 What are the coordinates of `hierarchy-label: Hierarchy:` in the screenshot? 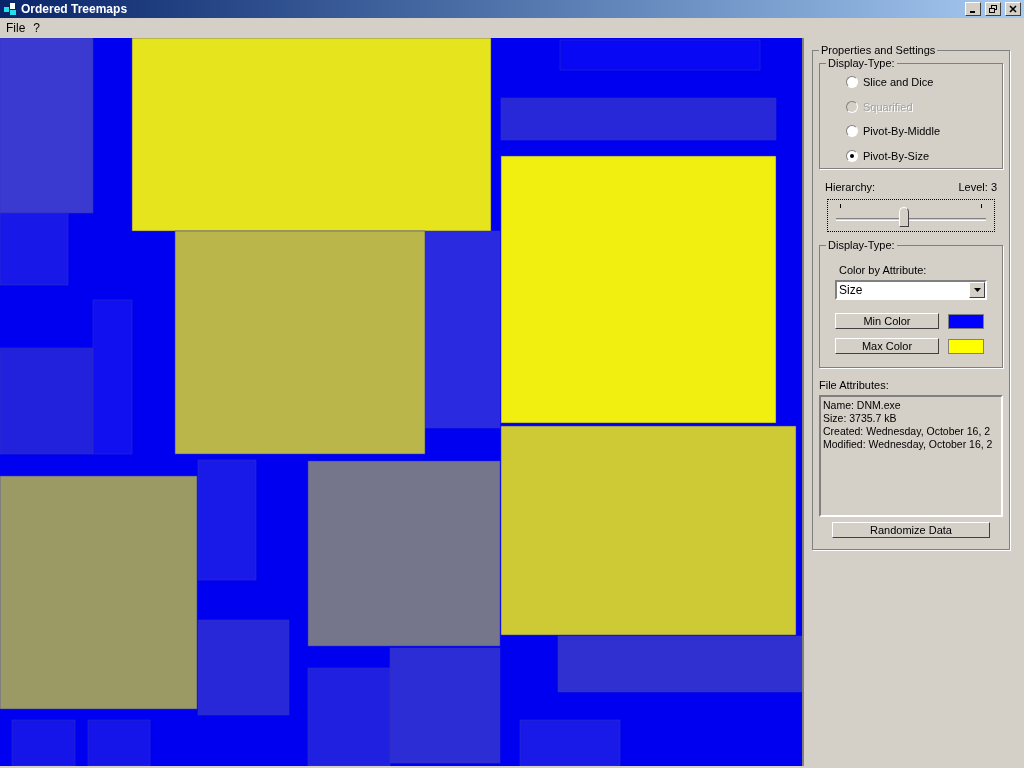 It's located at (850, 187).